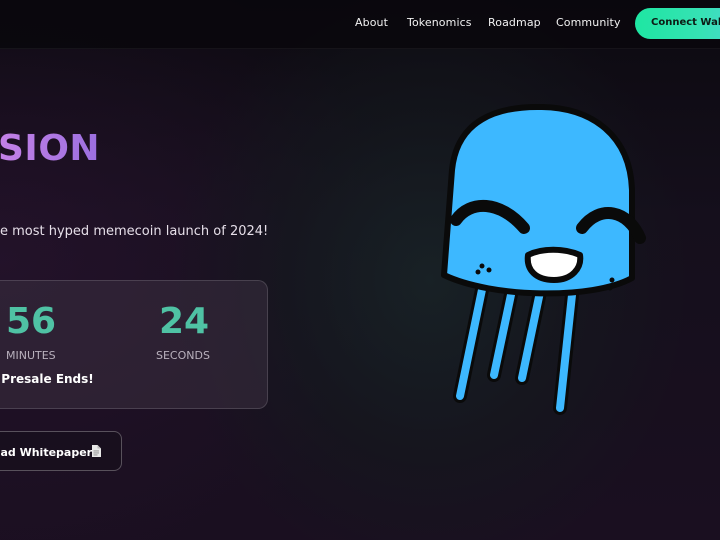  I want to click on countdown-minutes-label: MINUTES, so click(31, 355).